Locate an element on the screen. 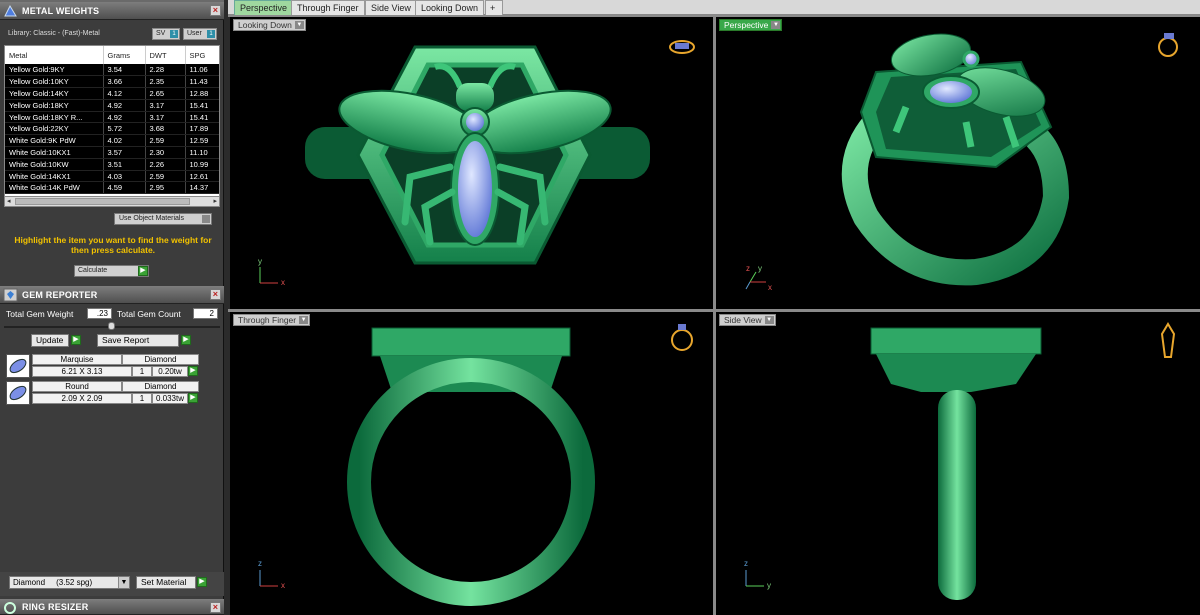  gem-shape: Marquise is located at coordinates (77, 359).